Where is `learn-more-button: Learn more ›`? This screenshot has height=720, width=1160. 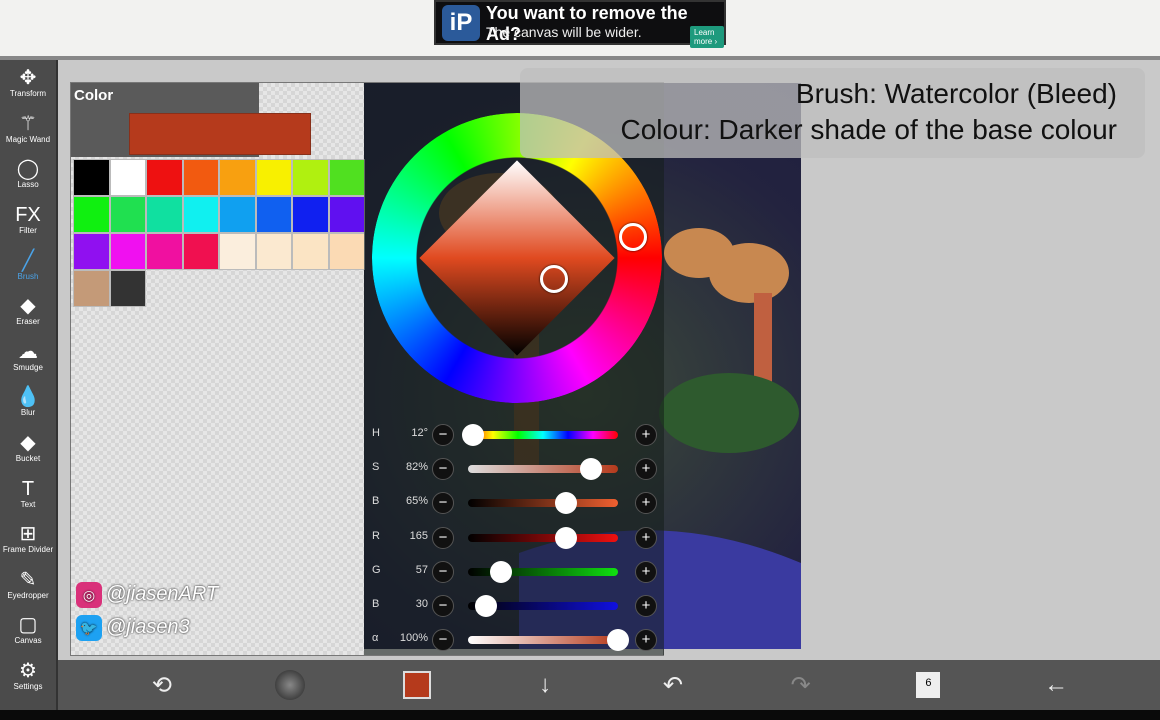
learn-more-button: Learn more › is located at coordinates (707, 37).